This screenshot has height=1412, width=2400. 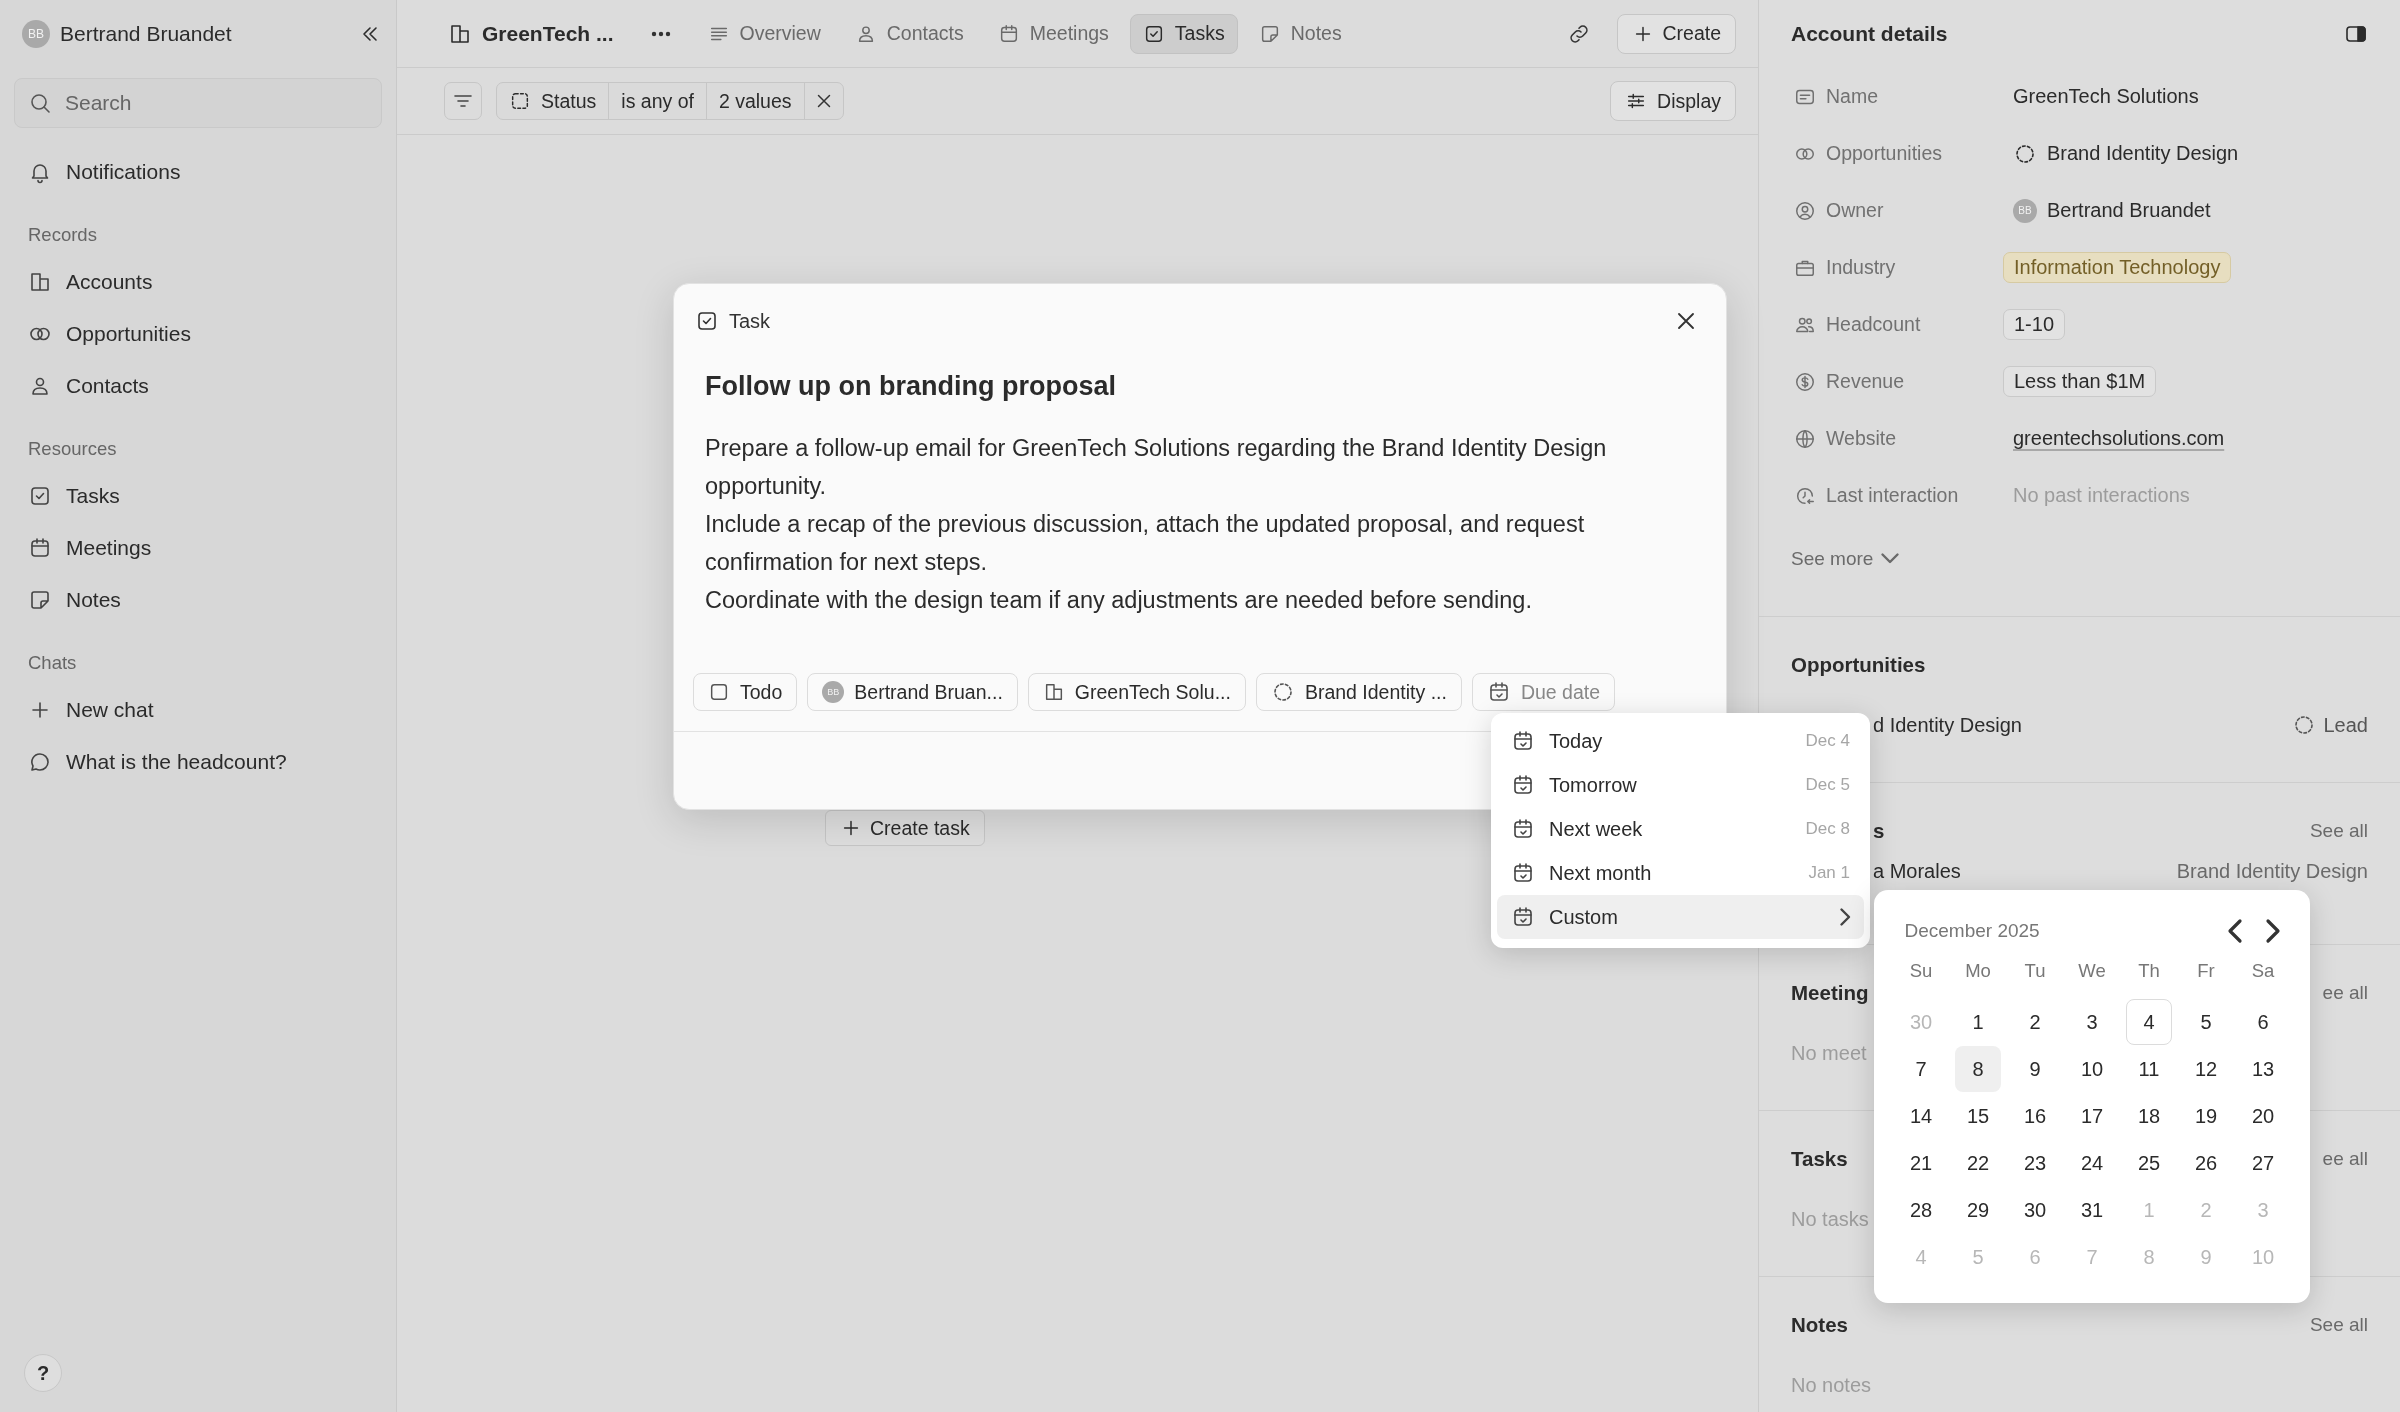 I want to click on building-icon, so click(x=40, y=282).